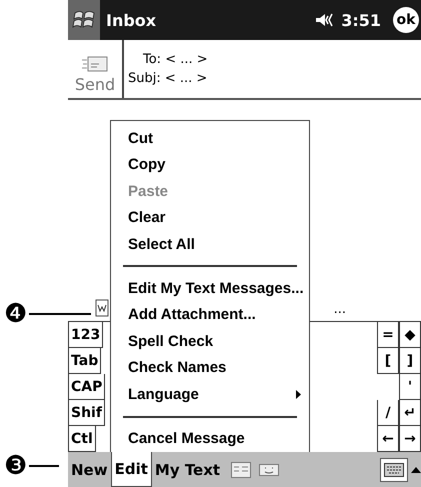 The height and width of the screenshot is (487, 421). Describe the element at coordinates (388, 439) in the screenshot. I see `keyboard-key: ←` at that location.